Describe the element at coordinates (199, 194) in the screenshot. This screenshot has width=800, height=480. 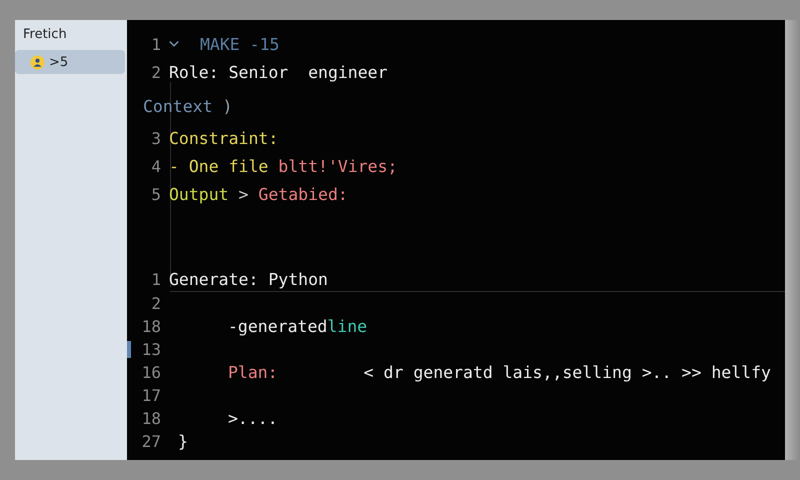
I see `code-text: Output` at that location.